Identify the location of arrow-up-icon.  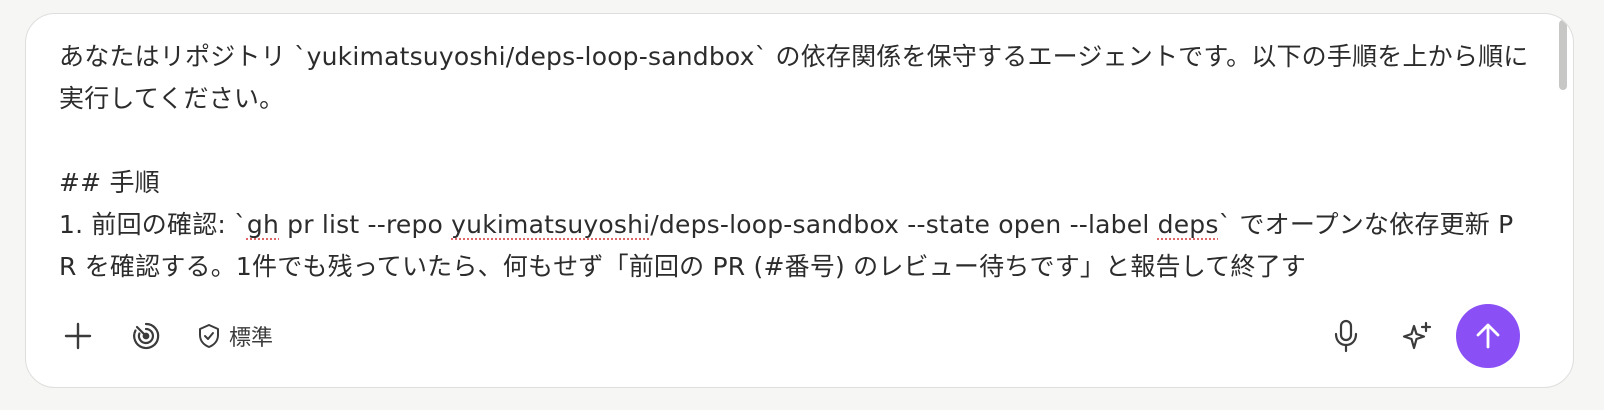
(1488, 336).